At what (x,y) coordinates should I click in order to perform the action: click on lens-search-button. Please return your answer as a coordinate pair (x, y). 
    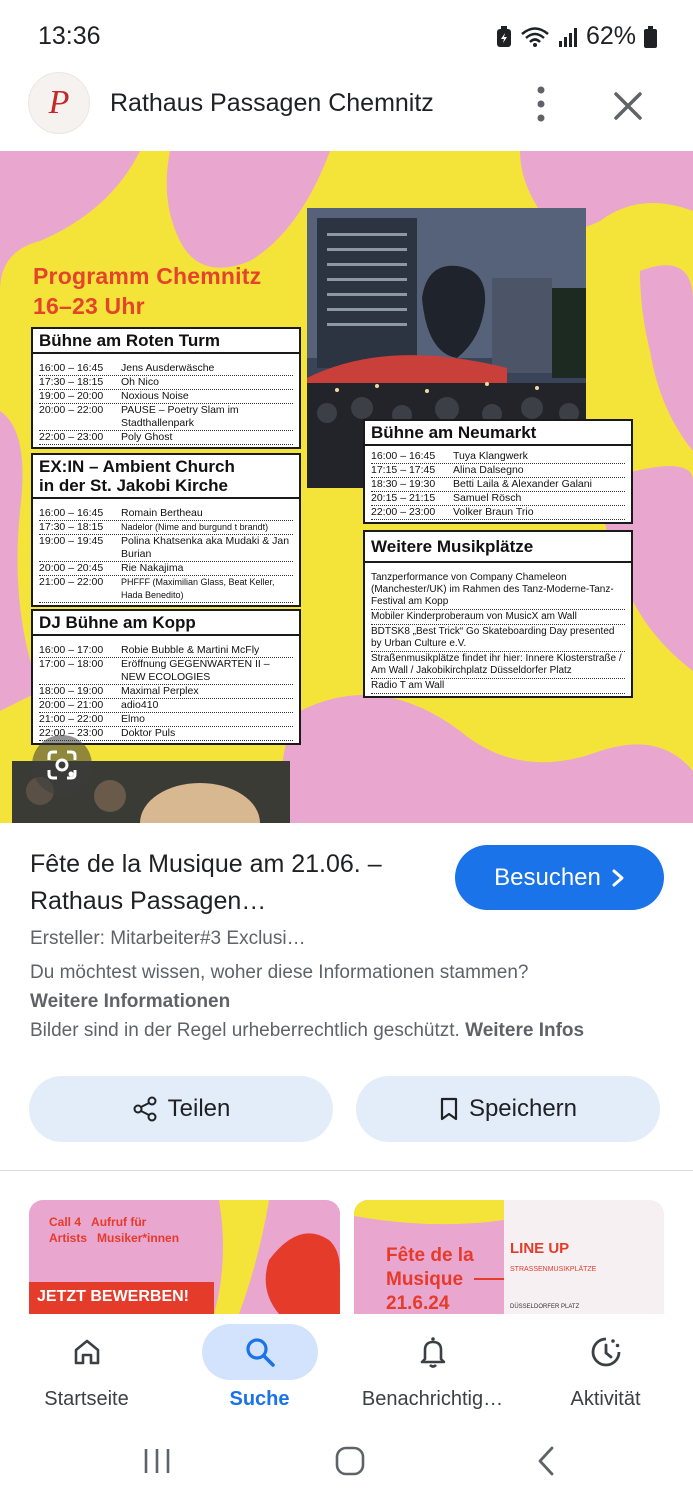
    Looking at the image, I should click on (62, 765).